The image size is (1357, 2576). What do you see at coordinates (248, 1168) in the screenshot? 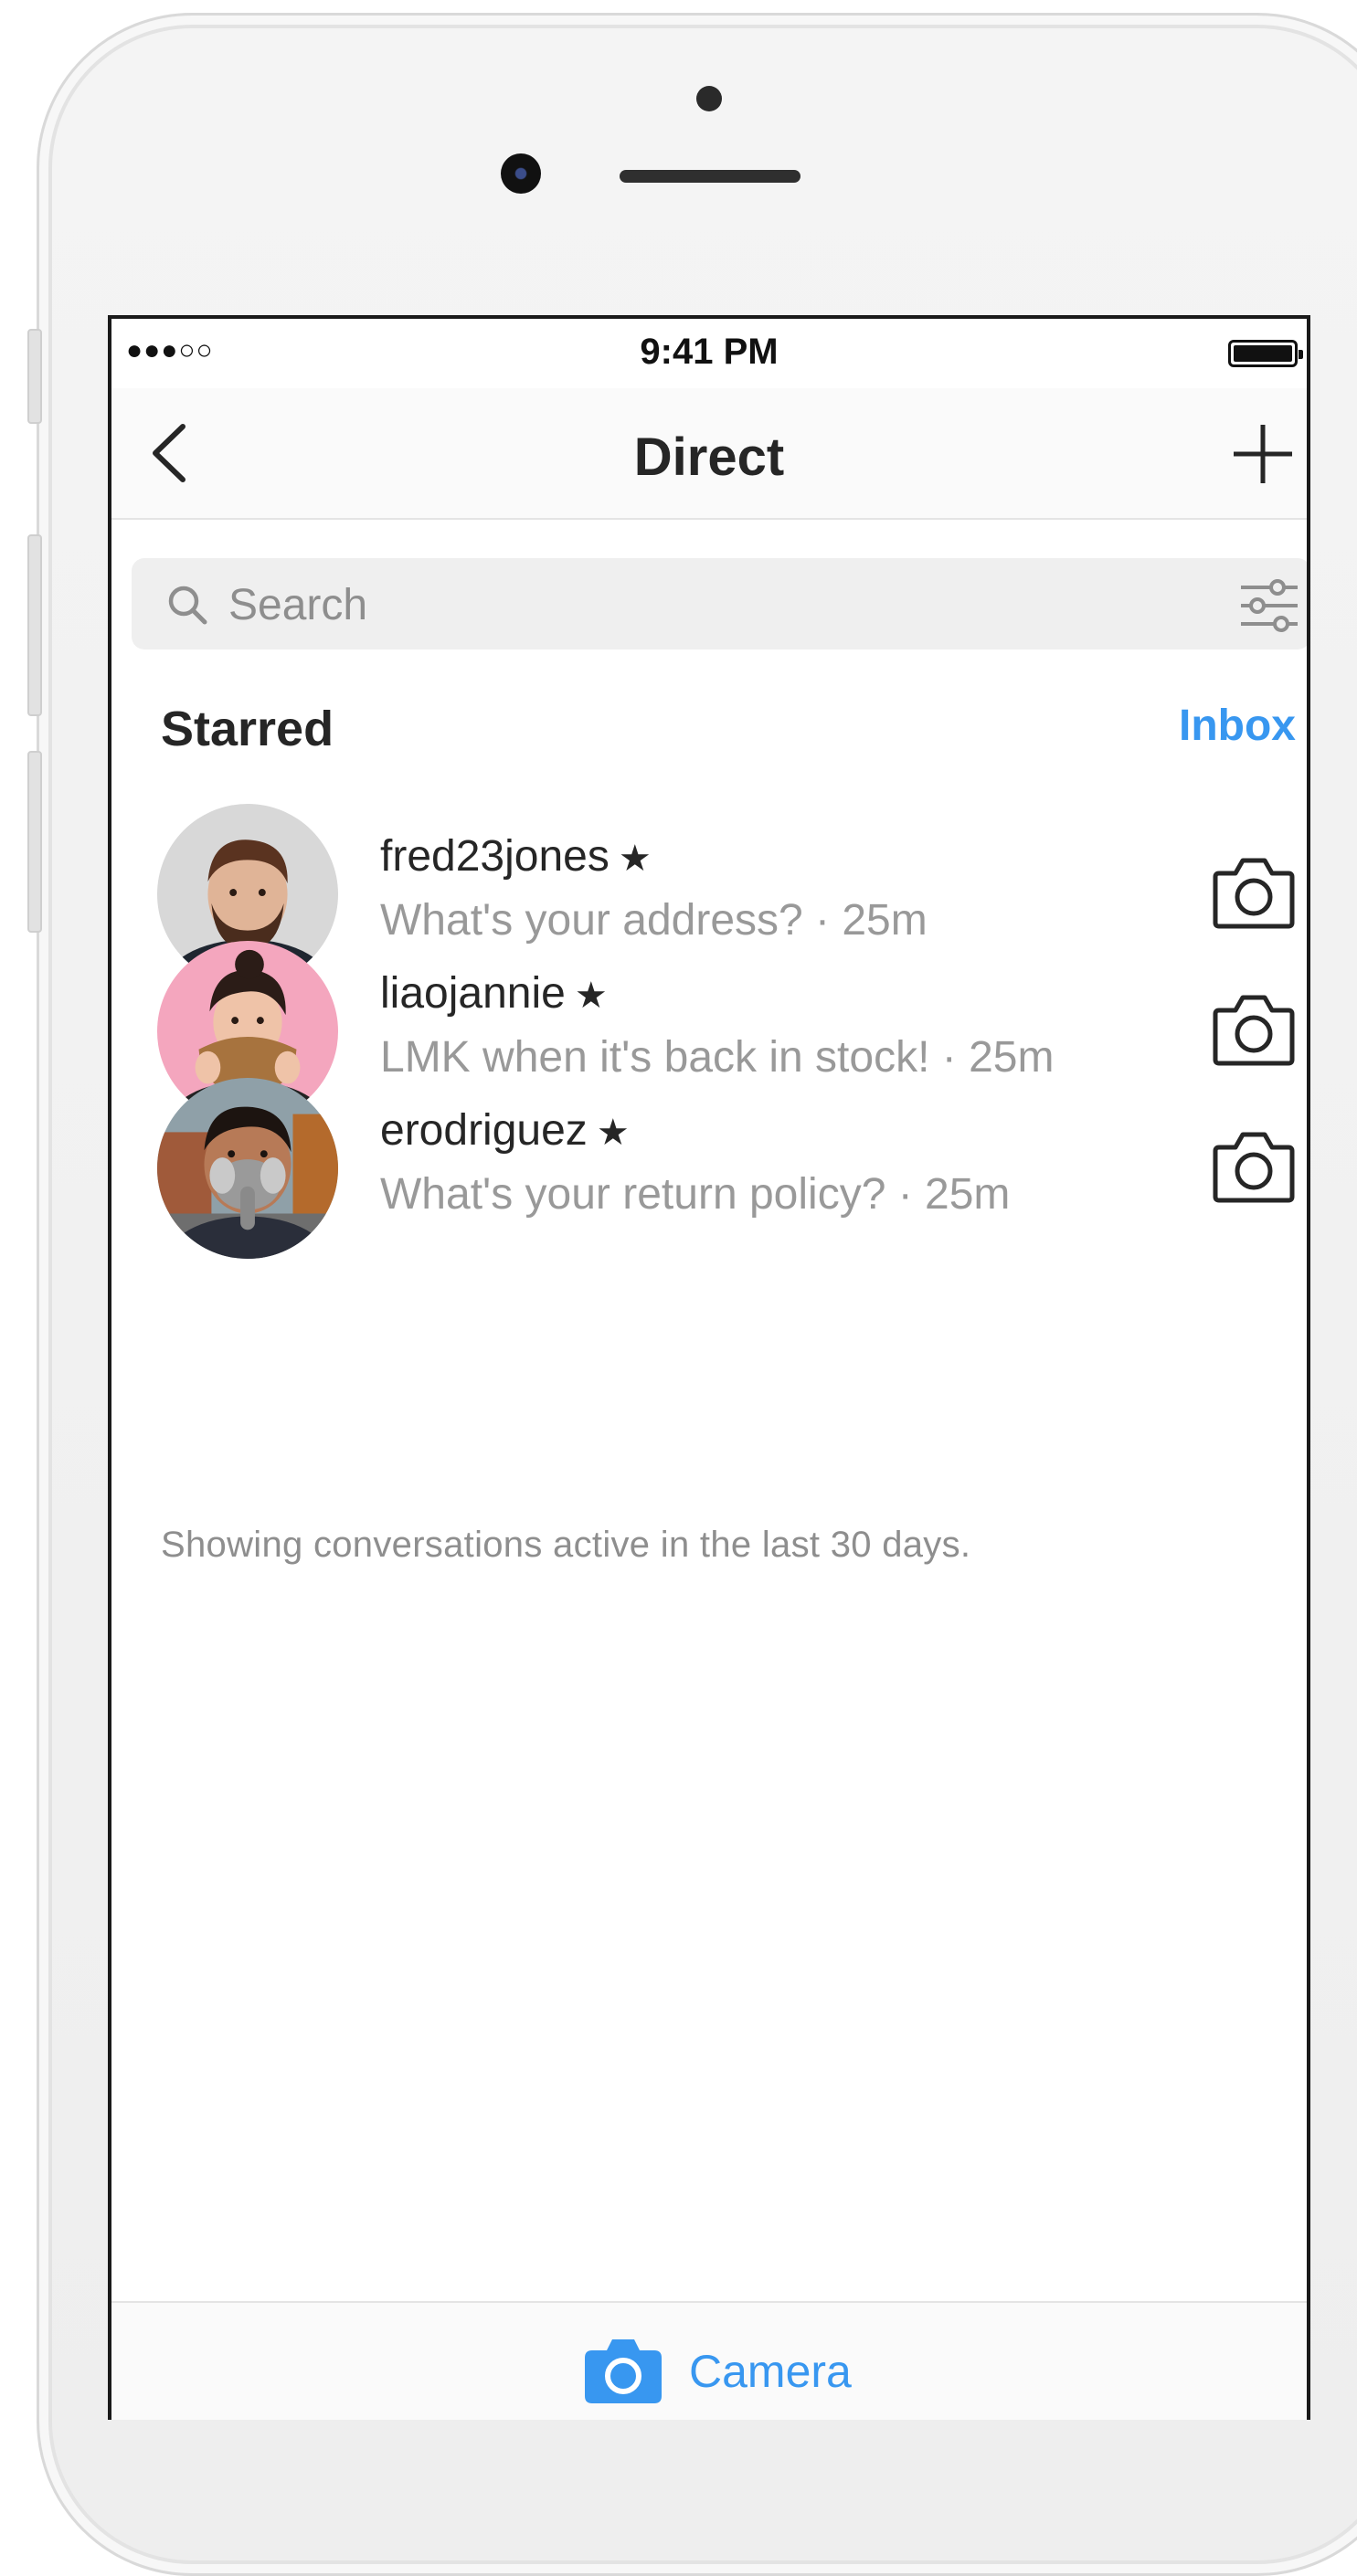
I see `avatar` at bounding box center [248, 1168].